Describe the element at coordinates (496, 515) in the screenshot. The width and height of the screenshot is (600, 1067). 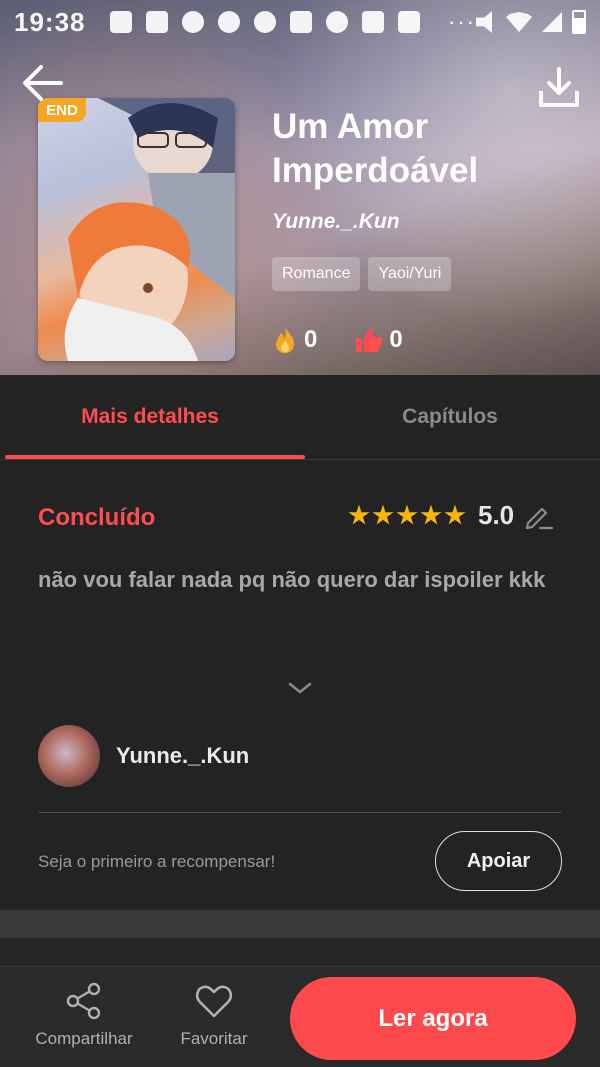
I see `rating-value: 5.0` at that location.